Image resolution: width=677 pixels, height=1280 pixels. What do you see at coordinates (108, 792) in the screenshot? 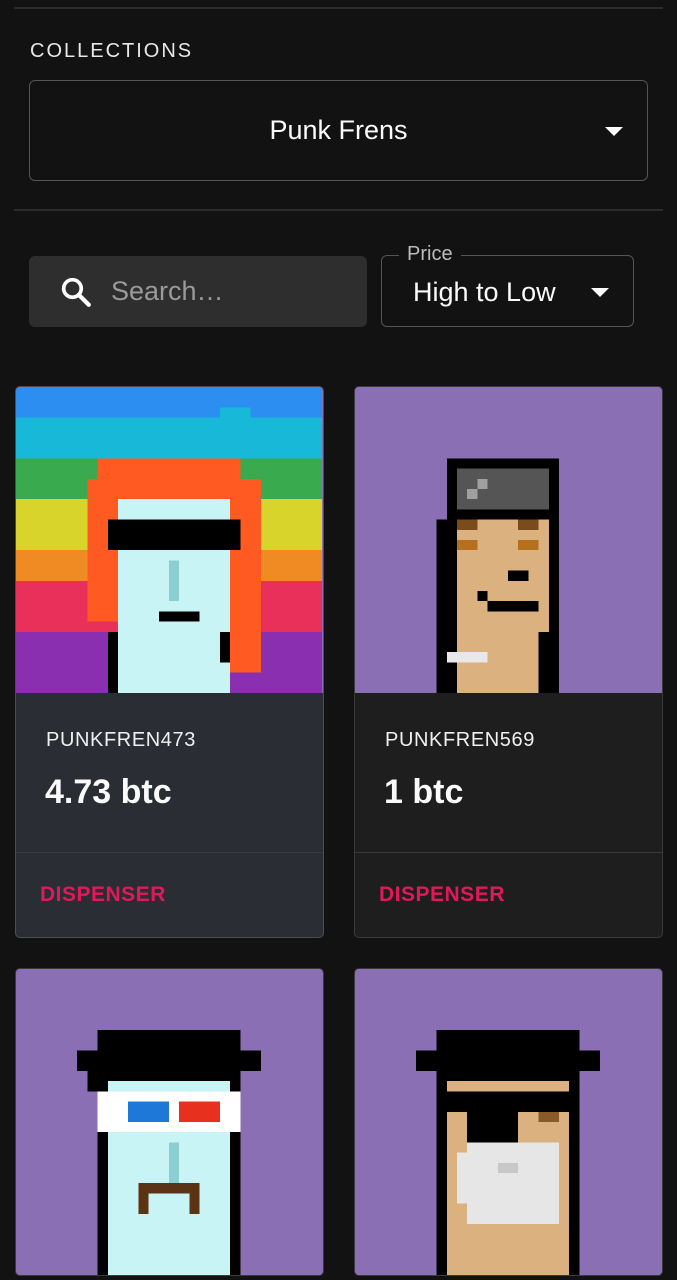
I see `nft-price: 4.73 btc` at bounding box center [108, 792].